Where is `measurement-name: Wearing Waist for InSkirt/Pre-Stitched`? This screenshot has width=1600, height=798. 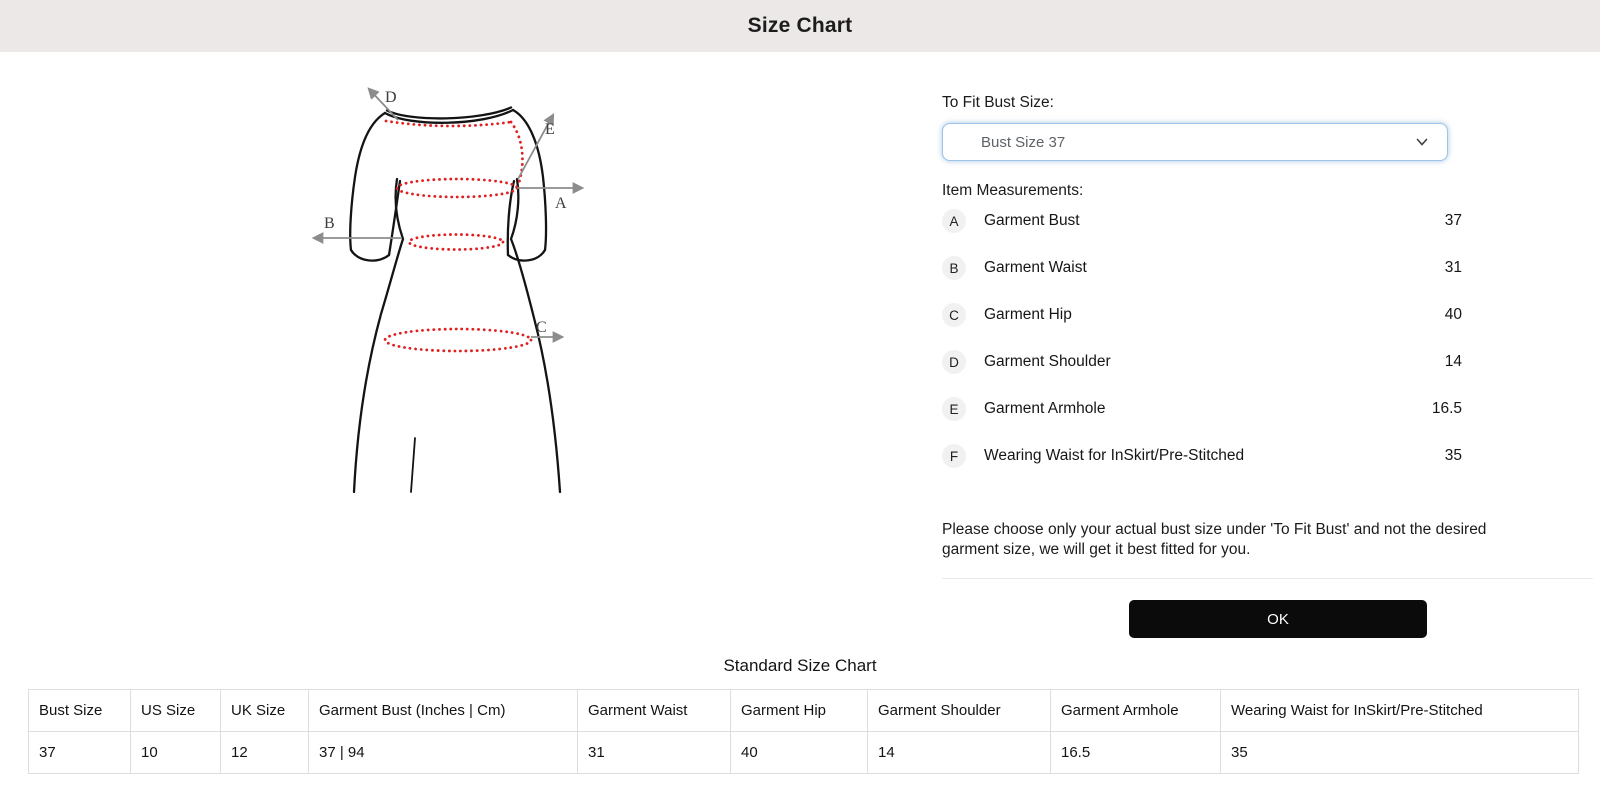 measurement-name: Wearing Waist for InSkirt/Pre-Stitched is located at coordinates (1114, 455).